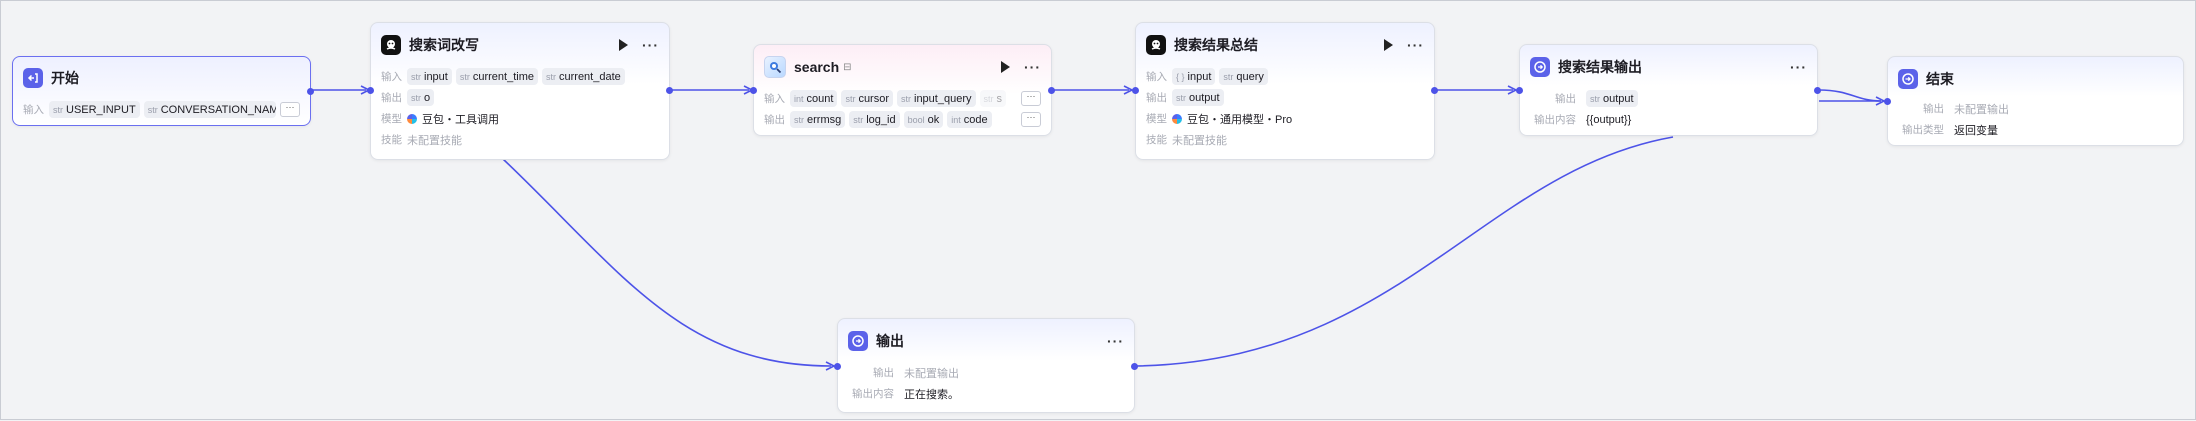 The height and width of the screenshot is (421, 2196). I want to click on edge-output-resultout, so click(1404, 251).